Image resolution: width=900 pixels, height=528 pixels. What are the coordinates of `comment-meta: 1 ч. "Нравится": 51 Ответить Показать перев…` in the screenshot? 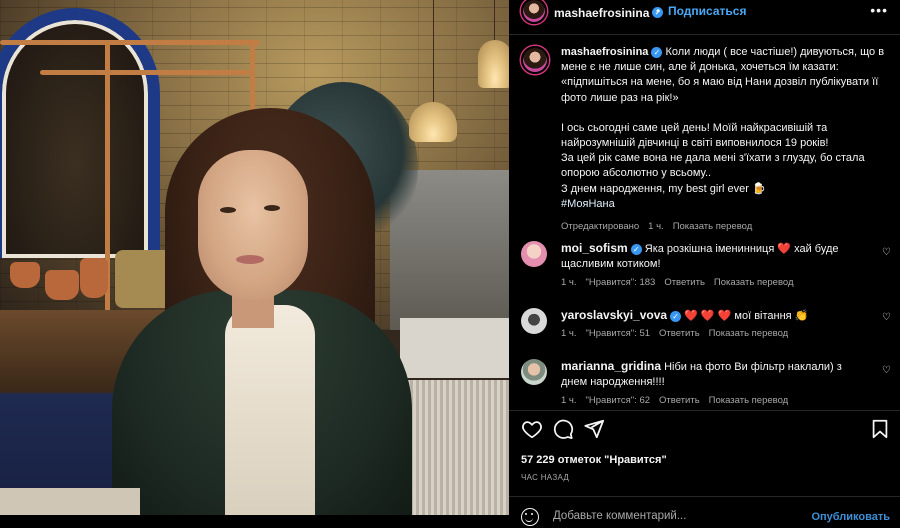 It's located at (679, 333).